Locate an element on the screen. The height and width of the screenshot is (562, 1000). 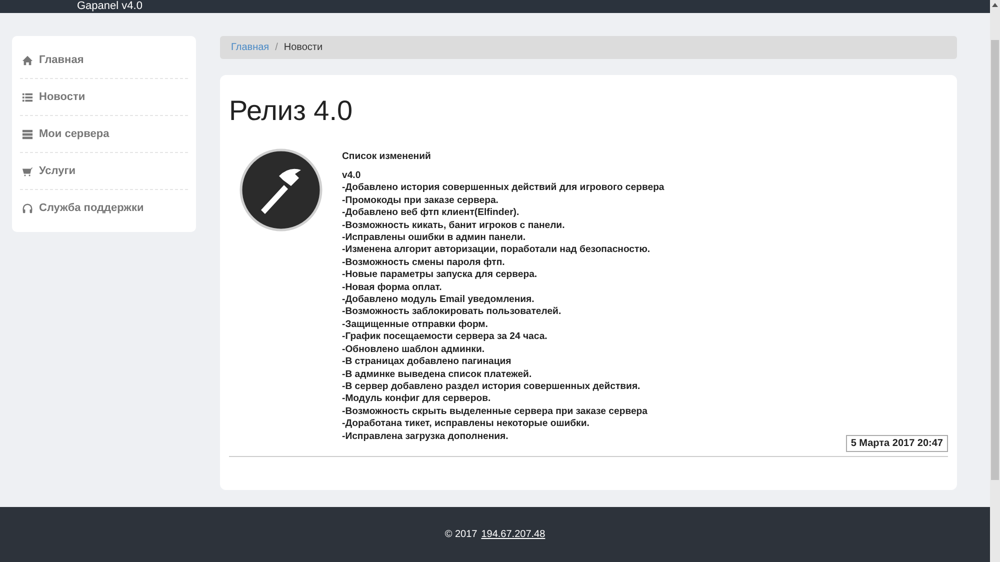
breadcrumb-current: Новости is located at coordinates (303, 47).